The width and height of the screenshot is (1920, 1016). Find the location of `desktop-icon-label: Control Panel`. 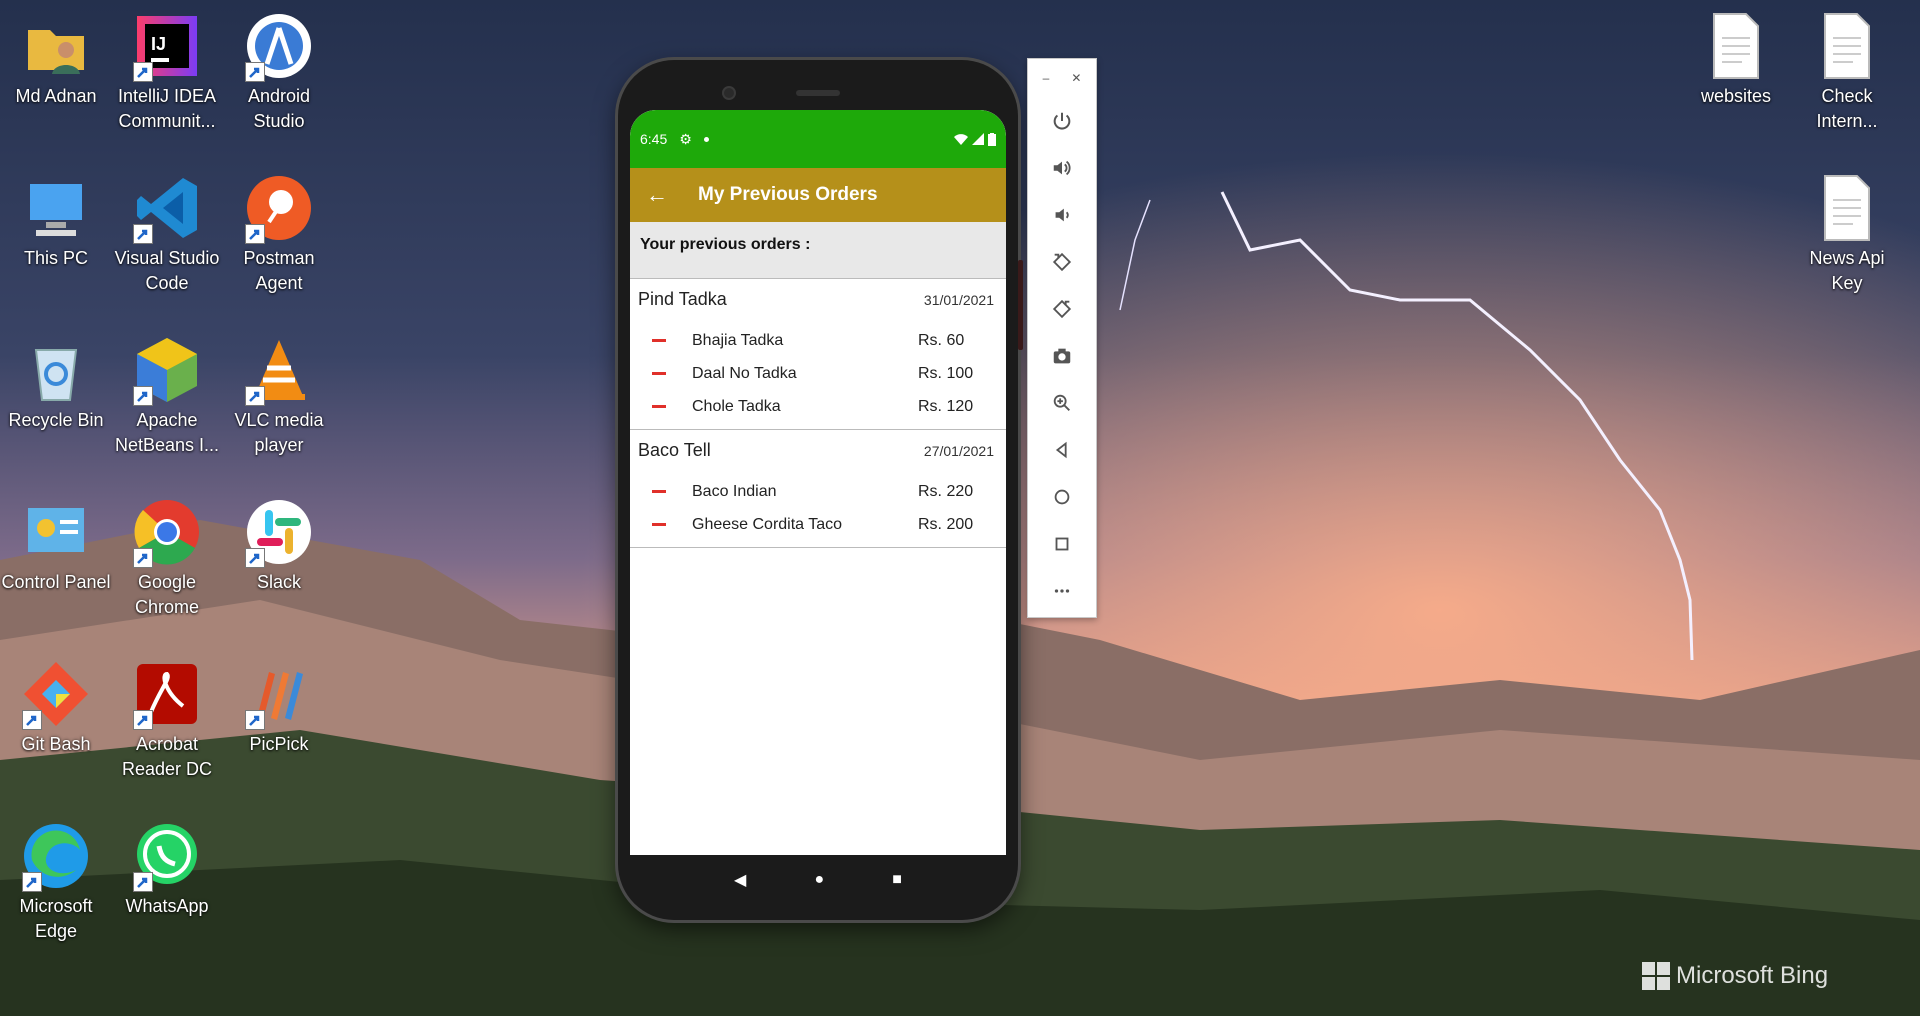

desktop-icon-label: Control Panel is located at coordinates (56, 582).